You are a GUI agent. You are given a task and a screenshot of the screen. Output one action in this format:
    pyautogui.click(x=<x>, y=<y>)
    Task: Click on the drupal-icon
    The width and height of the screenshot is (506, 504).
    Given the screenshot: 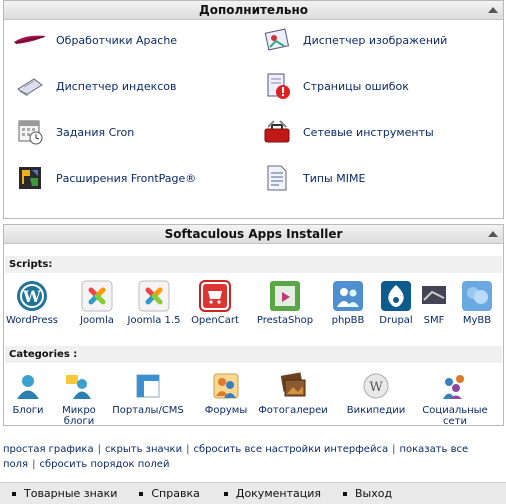 What is the action you would take?
    pyautogui.click(x=396, y=296)
    